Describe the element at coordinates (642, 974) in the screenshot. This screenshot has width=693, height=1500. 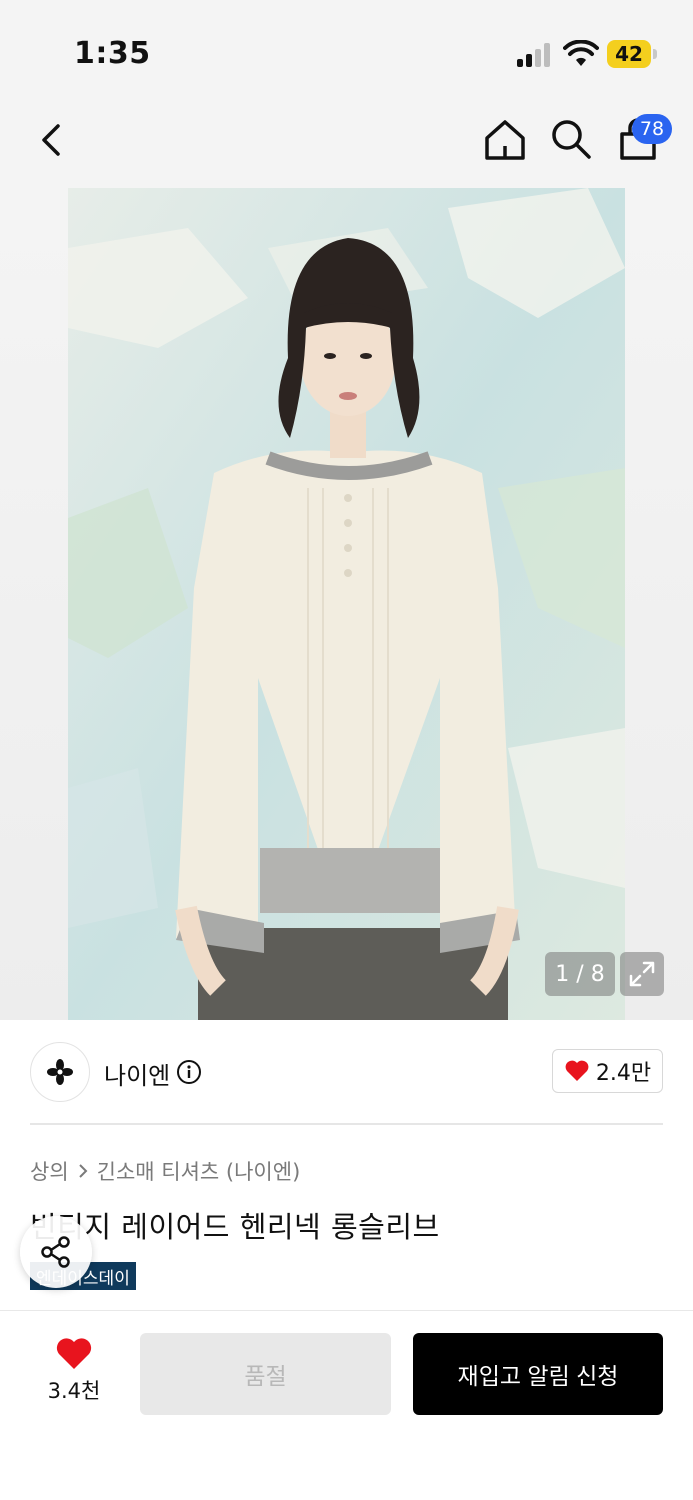
I see `expand-icon` at that location.